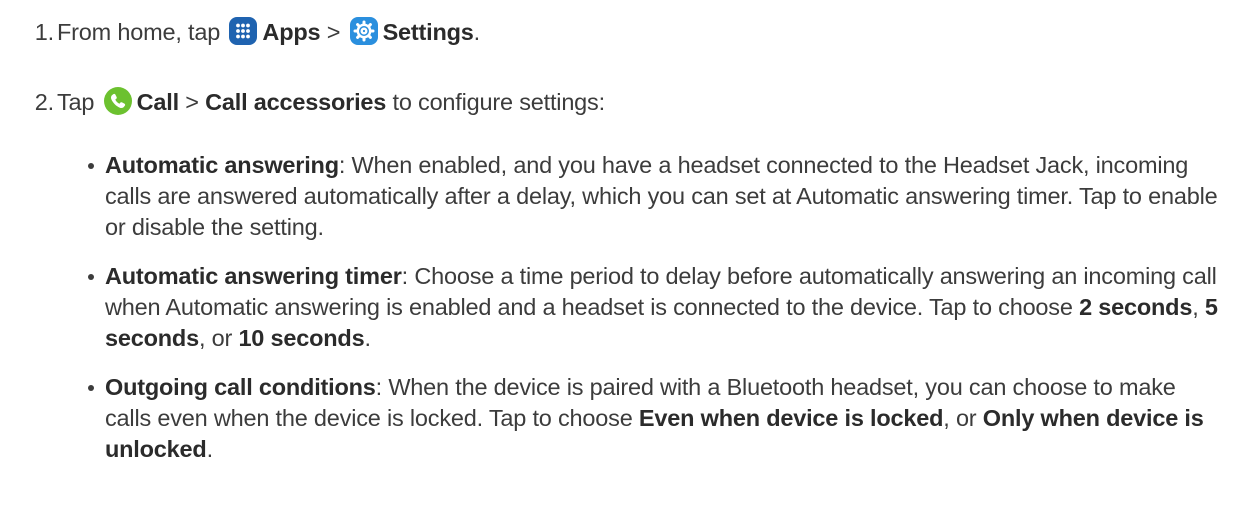  I want to click on step-suffix: ., so click(477, 32).